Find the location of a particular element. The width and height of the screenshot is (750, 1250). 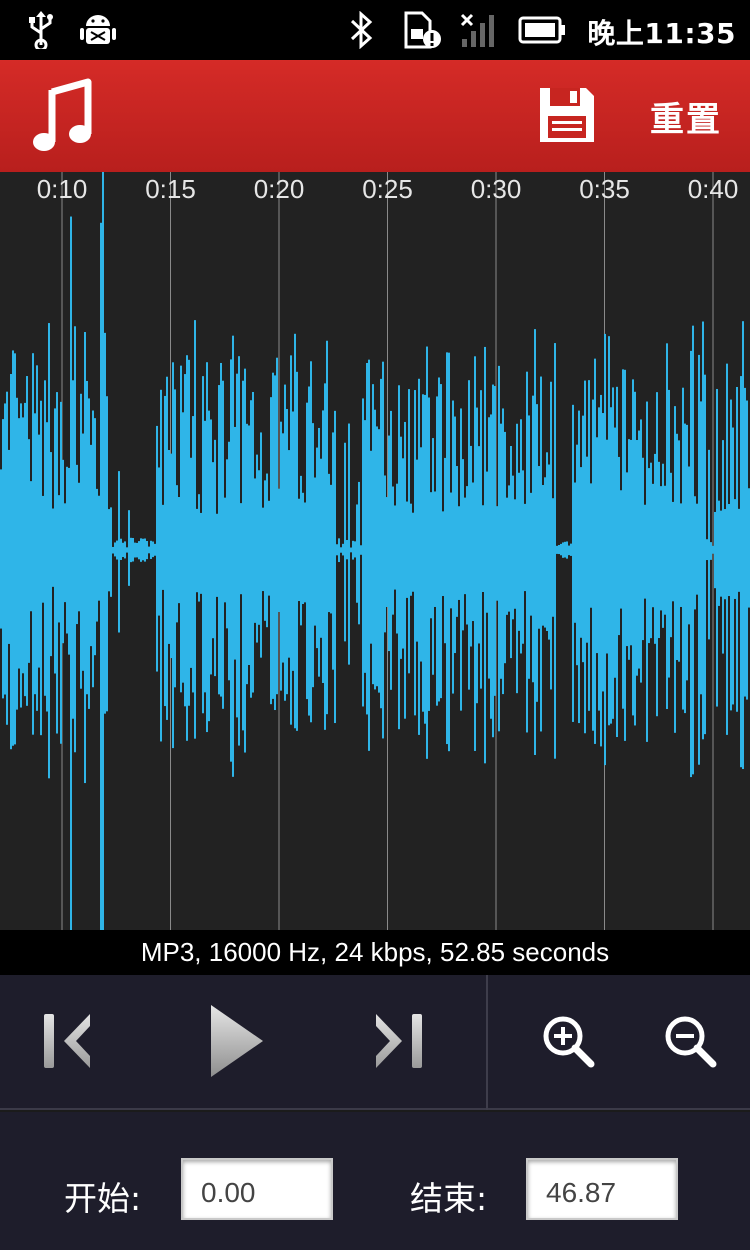

zoom-in-icon is located at coordinates (568, 1043).